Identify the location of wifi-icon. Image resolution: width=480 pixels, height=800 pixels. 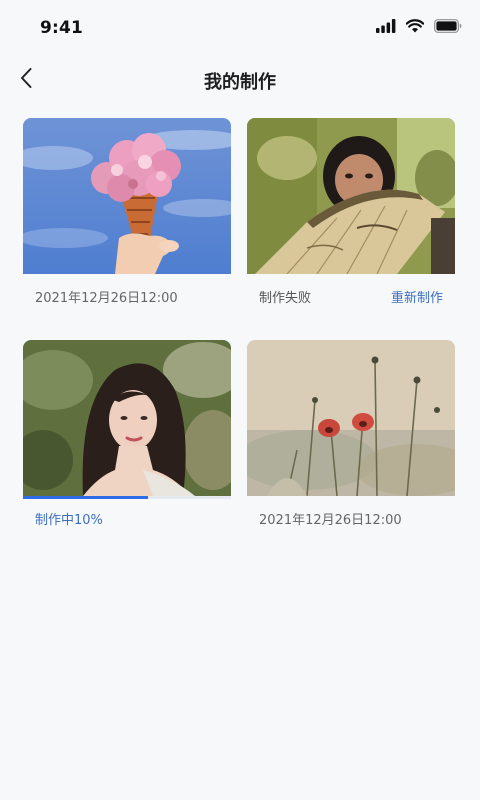
(415, 27).